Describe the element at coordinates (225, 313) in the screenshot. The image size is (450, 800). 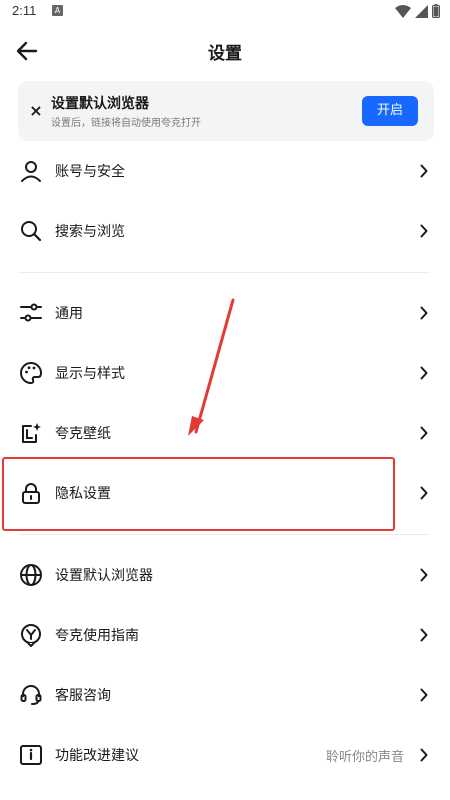
I see `menu-item-general: 通用` at that location.